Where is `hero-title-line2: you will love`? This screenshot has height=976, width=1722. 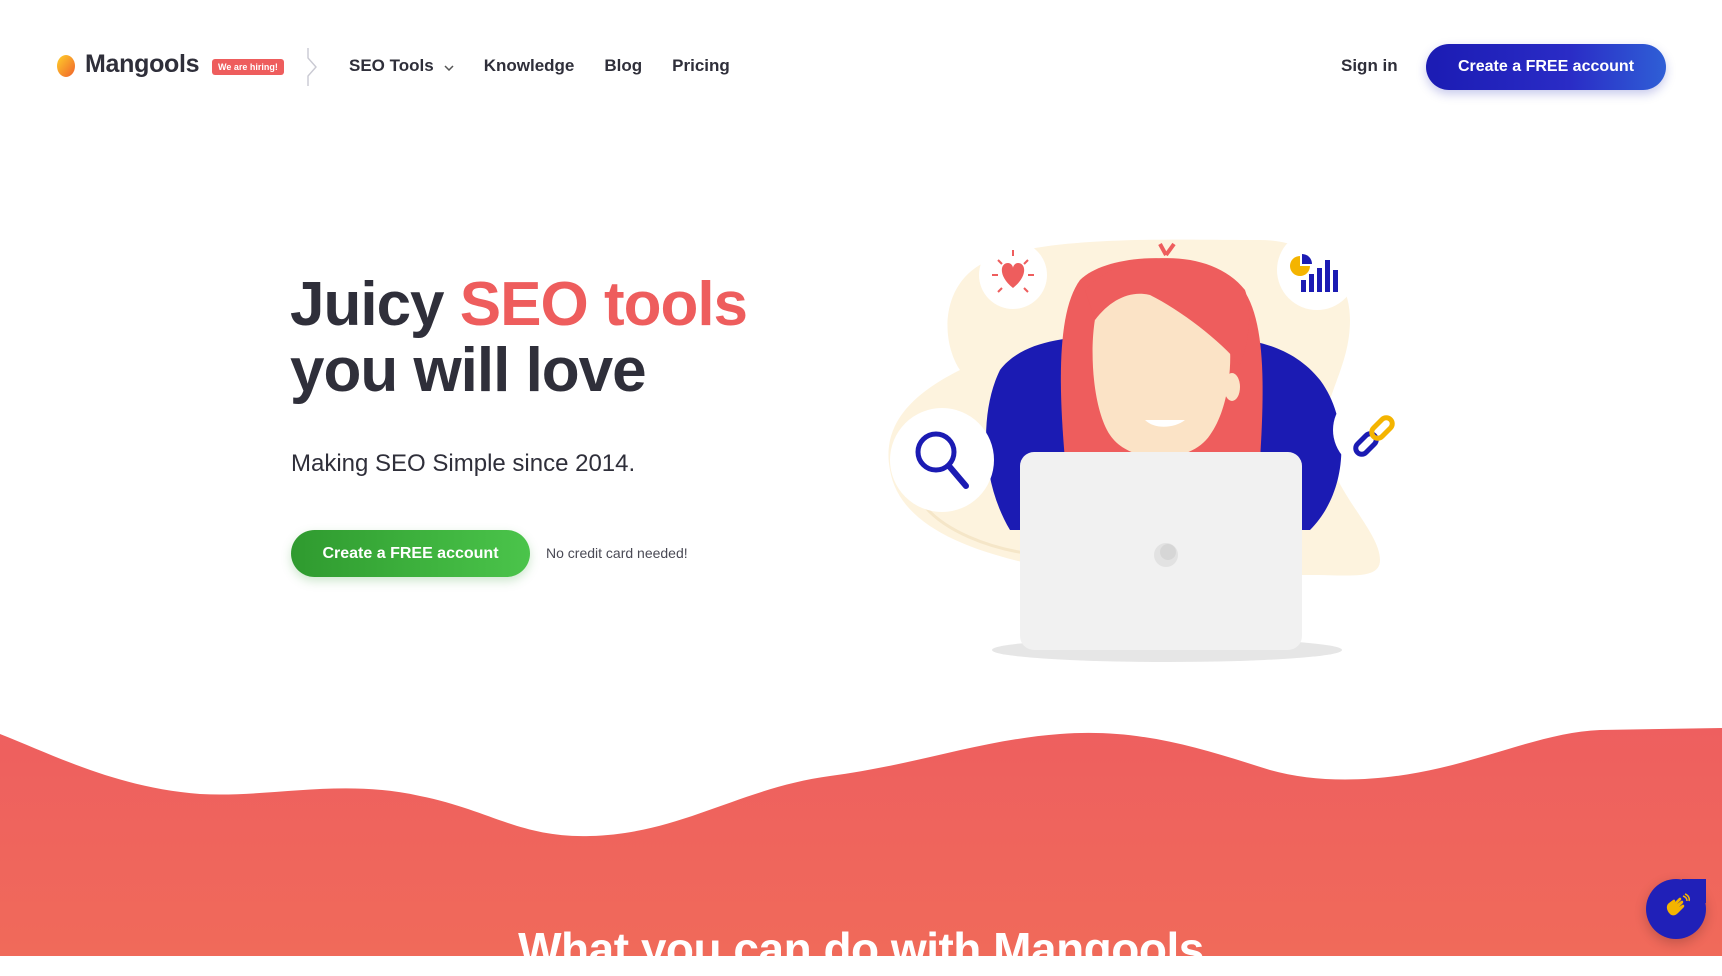 hero-title-line2: you will love is located at coordinates (468, 370).